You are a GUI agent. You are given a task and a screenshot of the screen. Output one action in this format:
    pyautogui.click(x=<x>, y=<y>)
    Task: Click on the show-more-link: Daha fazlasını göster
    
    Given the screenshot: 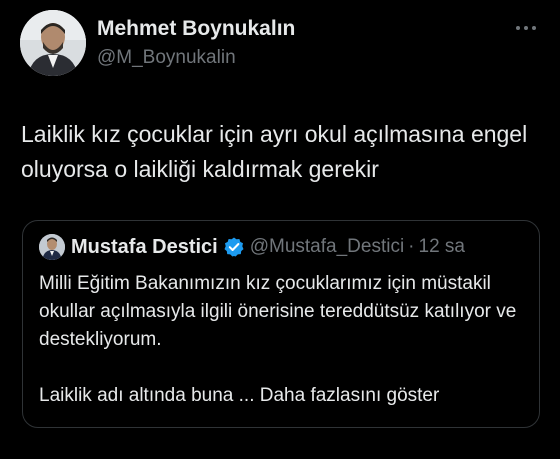 What is the action you would take?
    pyautogui.click(x=350, y=395)
    